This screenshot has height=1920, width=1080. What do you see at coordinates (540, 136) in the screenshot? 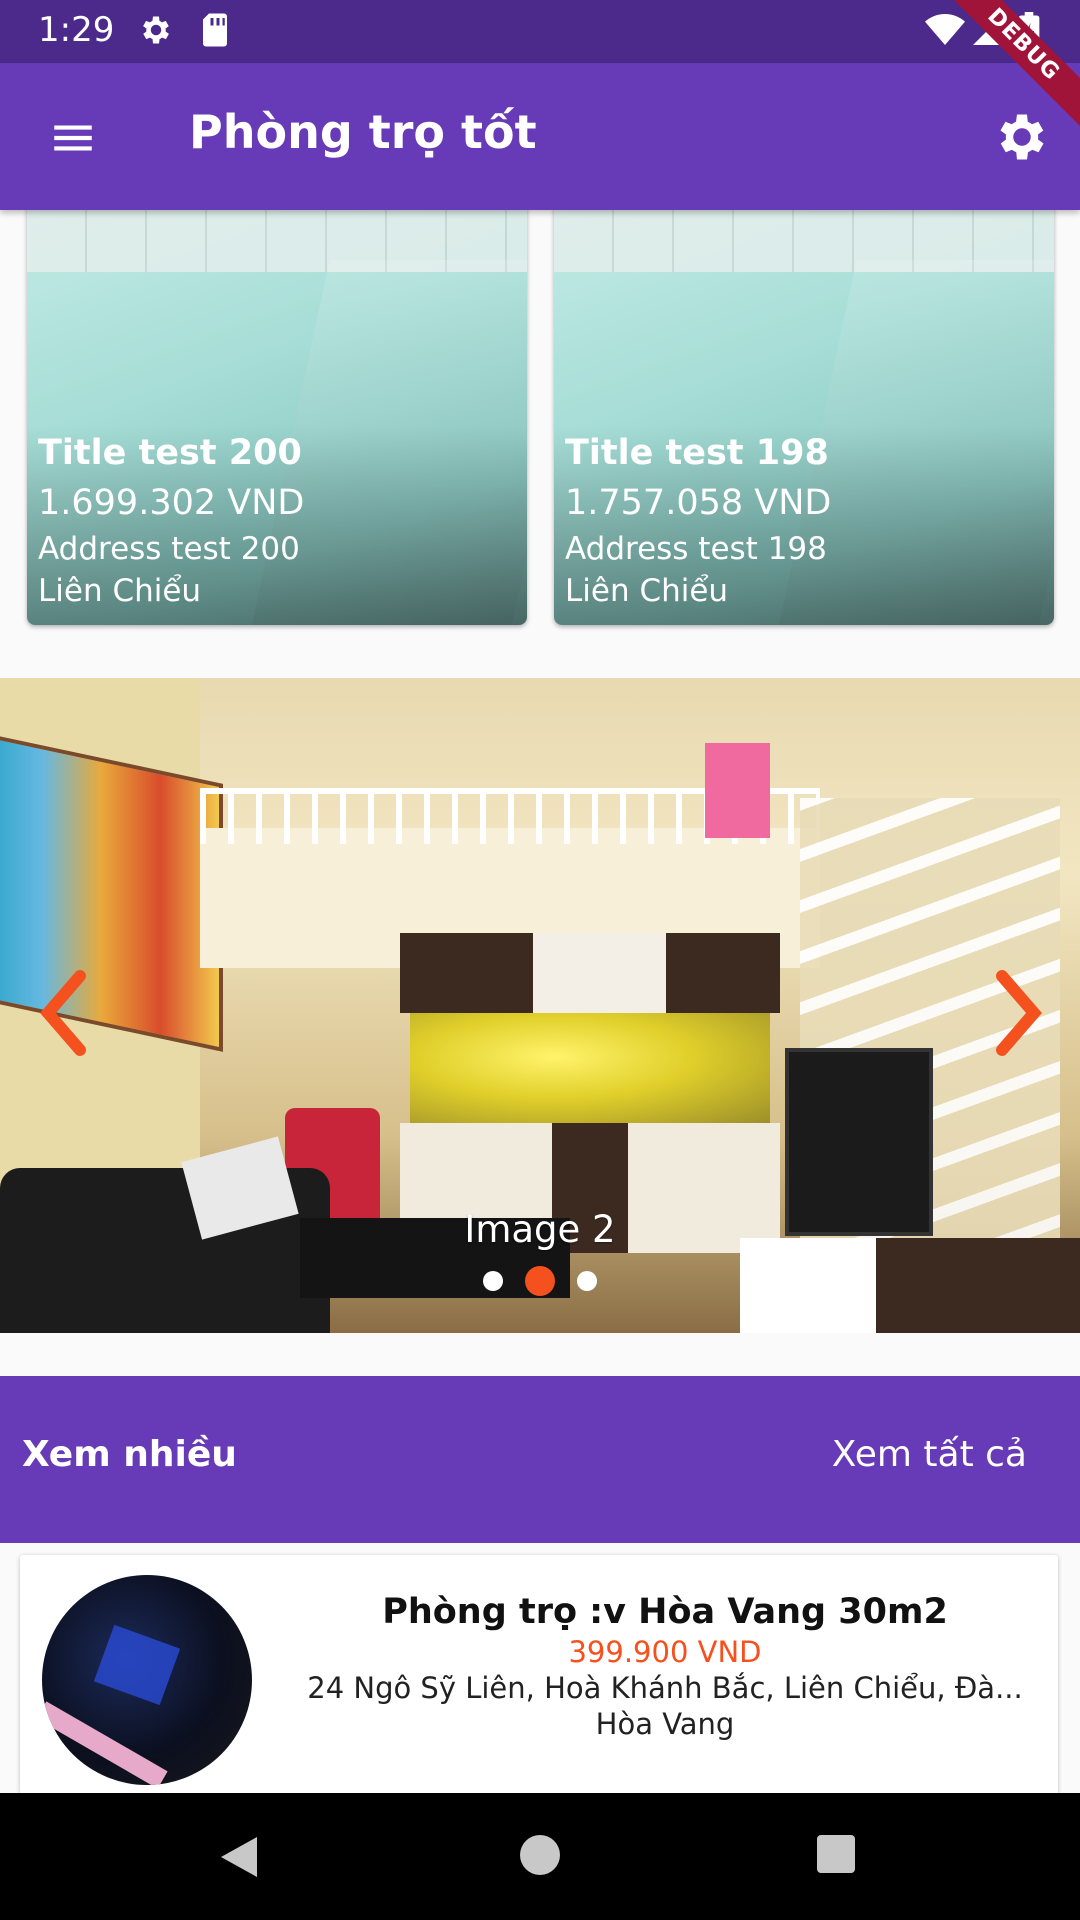
I see `app-bar: Phòng trọ tốt` at bounding box center [540, 136].